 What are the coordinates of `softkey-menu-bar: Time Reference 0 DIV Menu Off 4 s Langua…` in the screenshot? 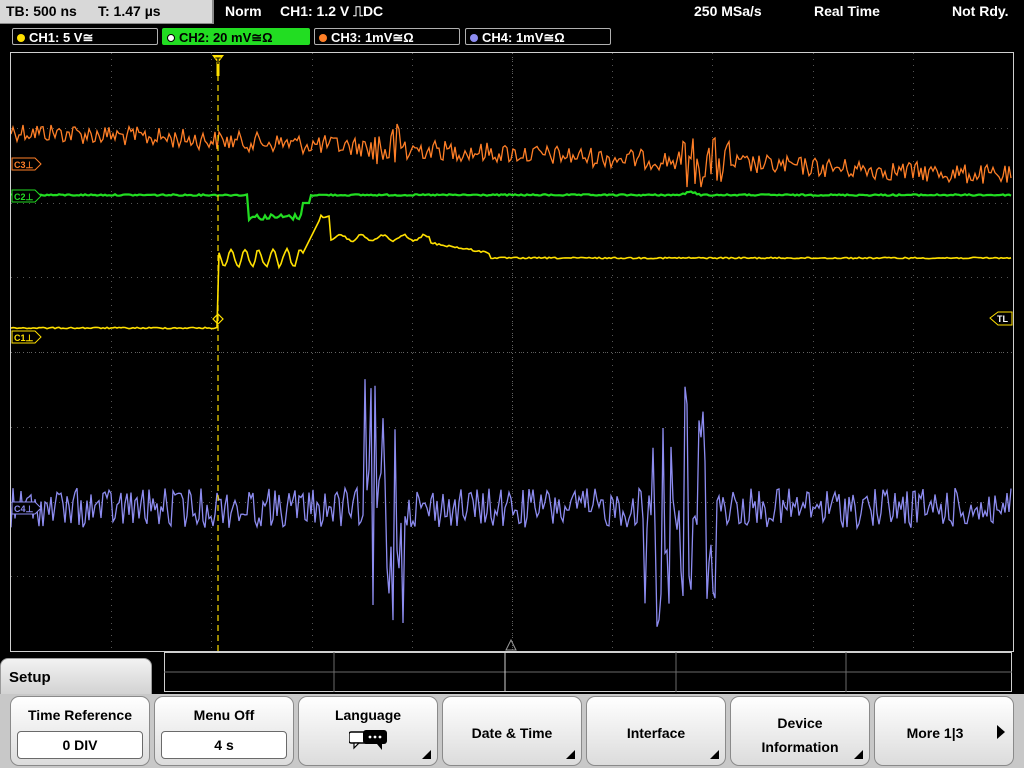 It's located at (512, 731).